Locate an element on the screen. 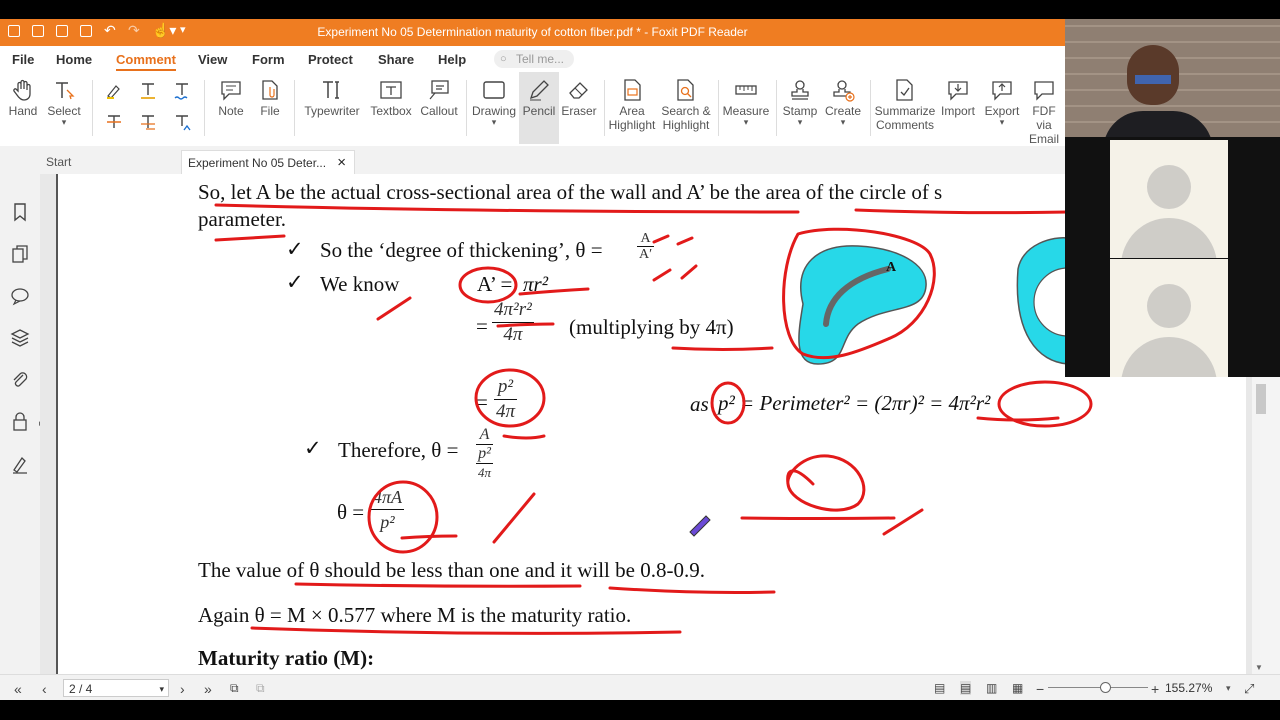 This screenshot has height=720, width=1280. next-page-icon: › is located at coordinates (182, 689).